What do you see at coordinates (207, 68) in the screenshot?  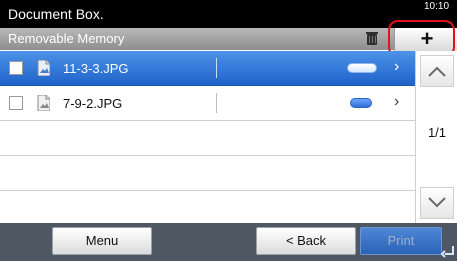 I see `file-row-1: 11-3-3.JPG ›` at bounding box center [207, 68].